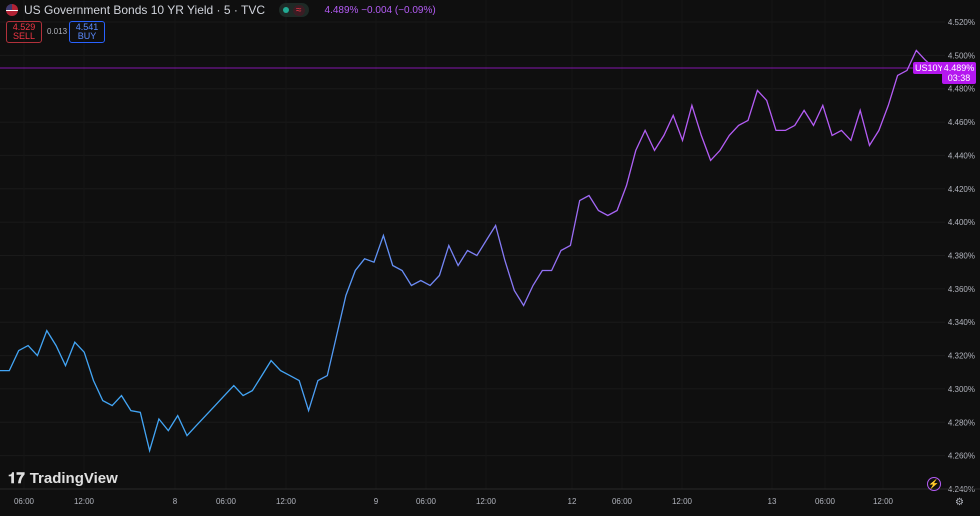  I want to click on settings-gear-icon: ⚙, so click(959, 502).